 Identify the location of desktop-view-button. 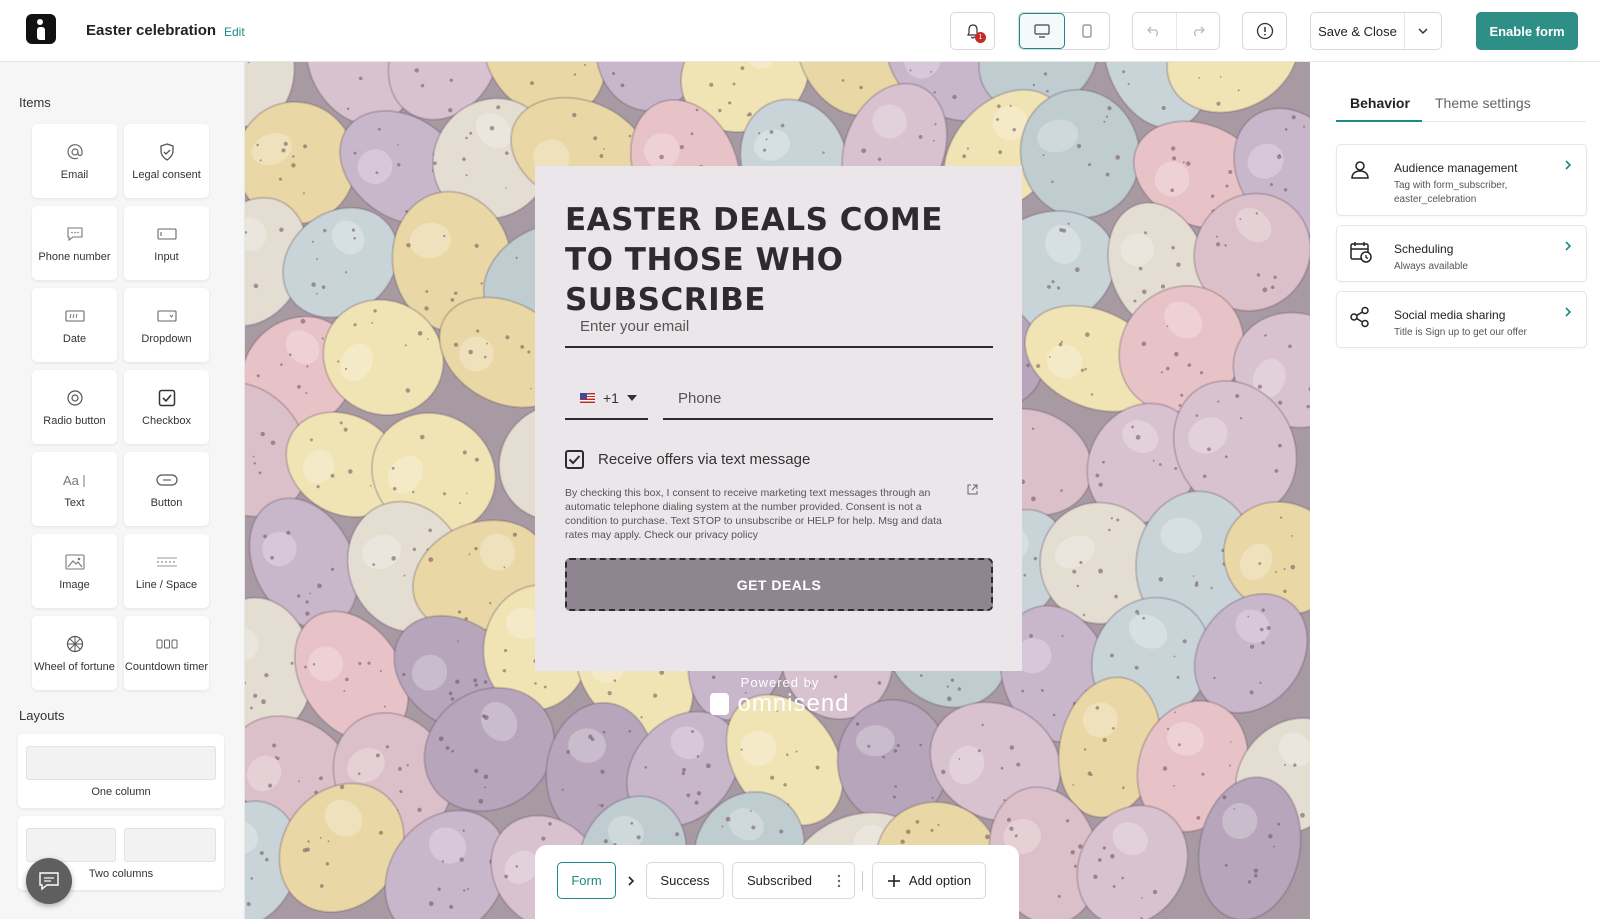
(1042, 31).